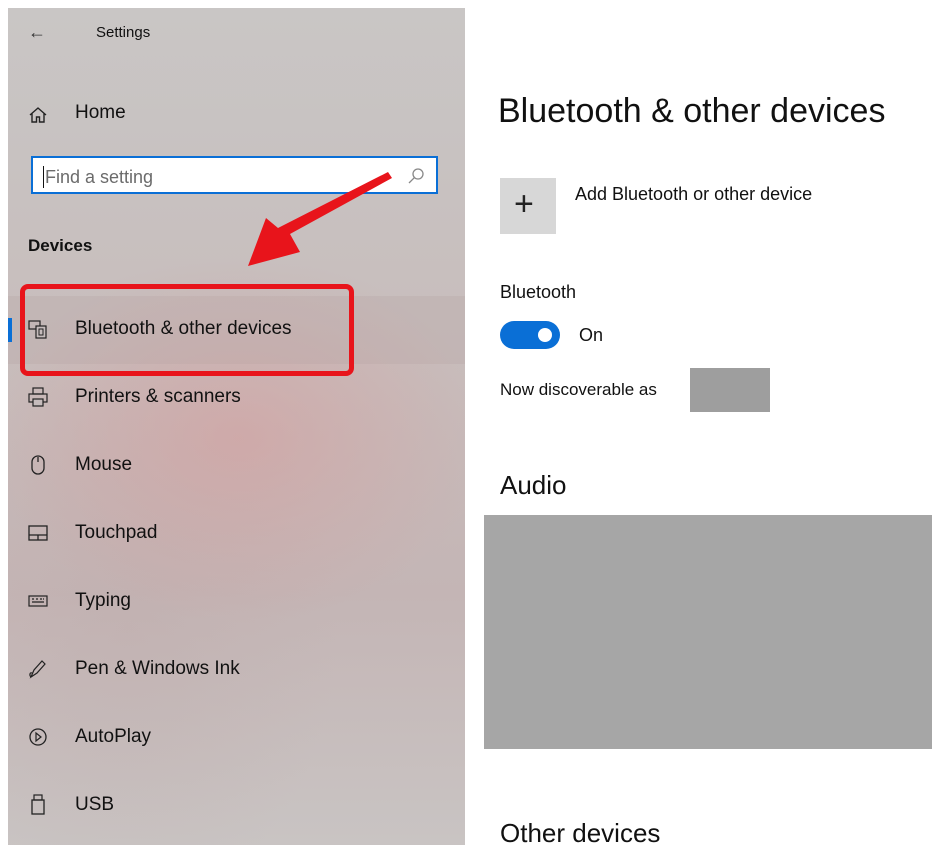 The height and width of the screenshot is (845, 941). What do you see at coordinates (320, 219) in the screenshot?
I see `annotation-arrow-icon` at bounding box center [320, 219].